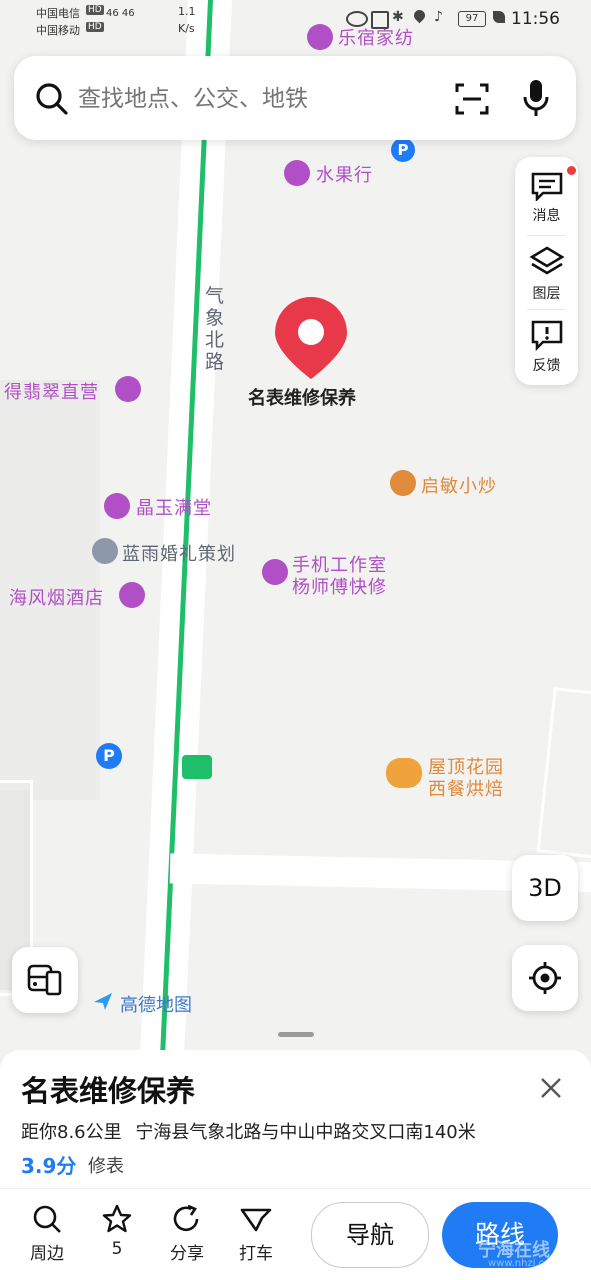  I want to click on place-distance-address: 距你8.6公里 宁海县气象北路与中山中路交叉口南140米, so click(248, 1131).